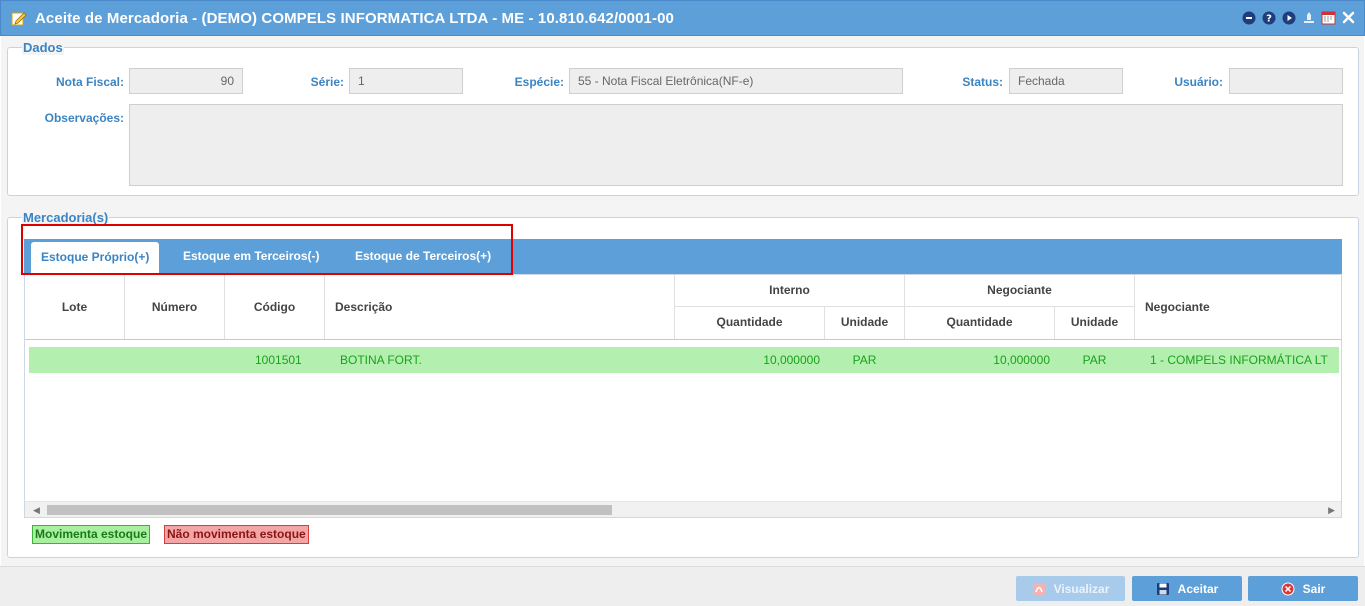  What do you see at coordinates (1019, 290) in the screenshot?
I see `col-negociante-group: Negociante` at bounding box center [1019, 290].